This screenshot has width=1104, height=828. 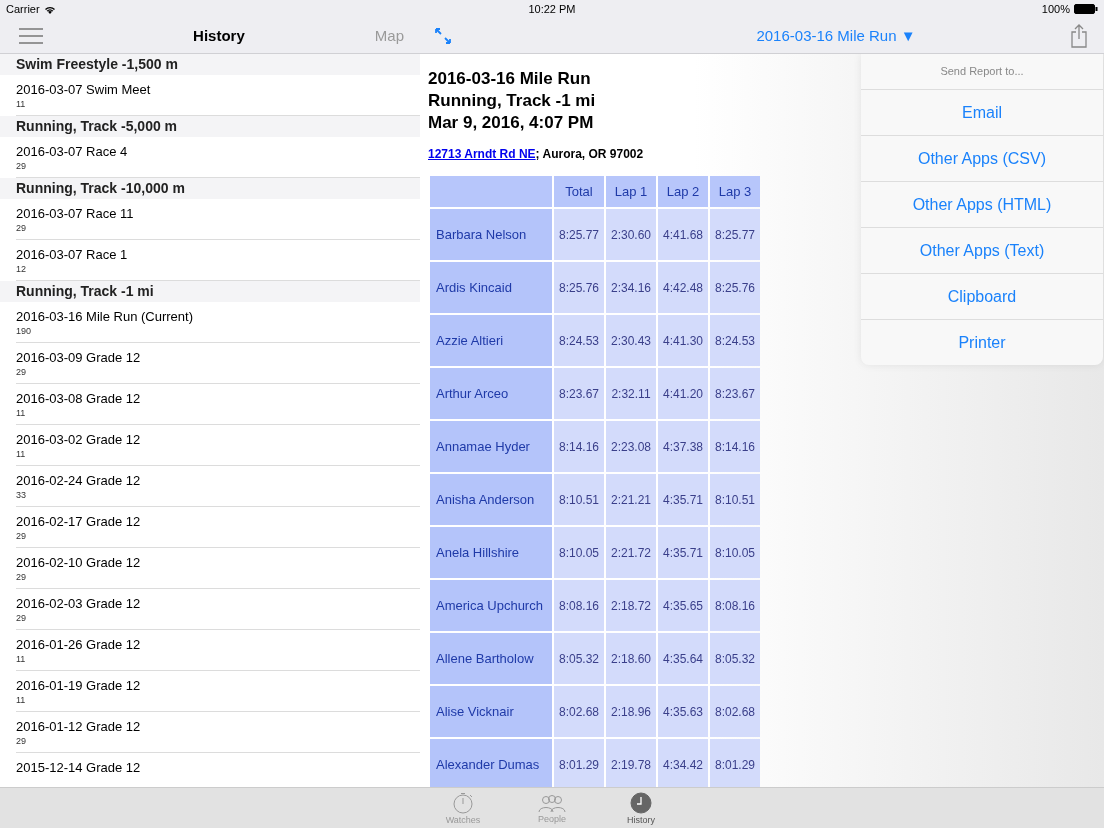 What do you see at coordinates (579, 191) in the screenshot?
I see `column-header: Total` at bounding box center [579, 191].